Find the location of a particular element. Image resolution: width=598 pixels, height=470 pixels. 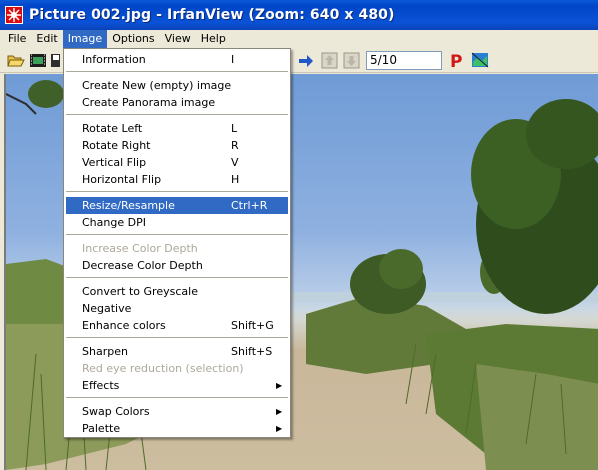

svg-text: P is located at coordinates (456, 61).